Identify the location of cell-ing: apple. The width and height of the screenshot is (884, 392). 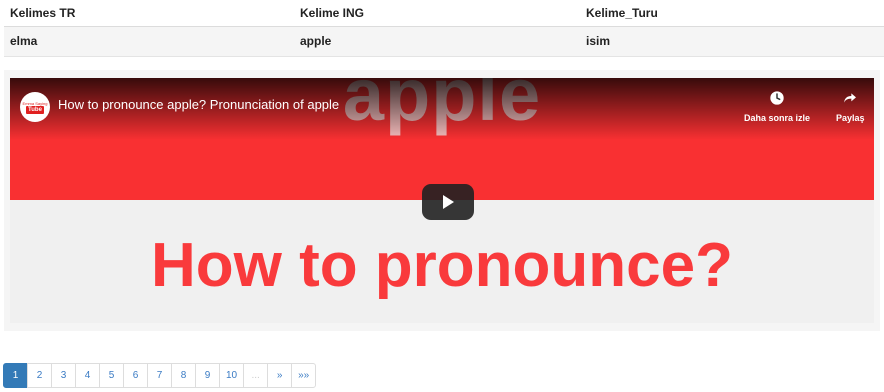
(437, 41).